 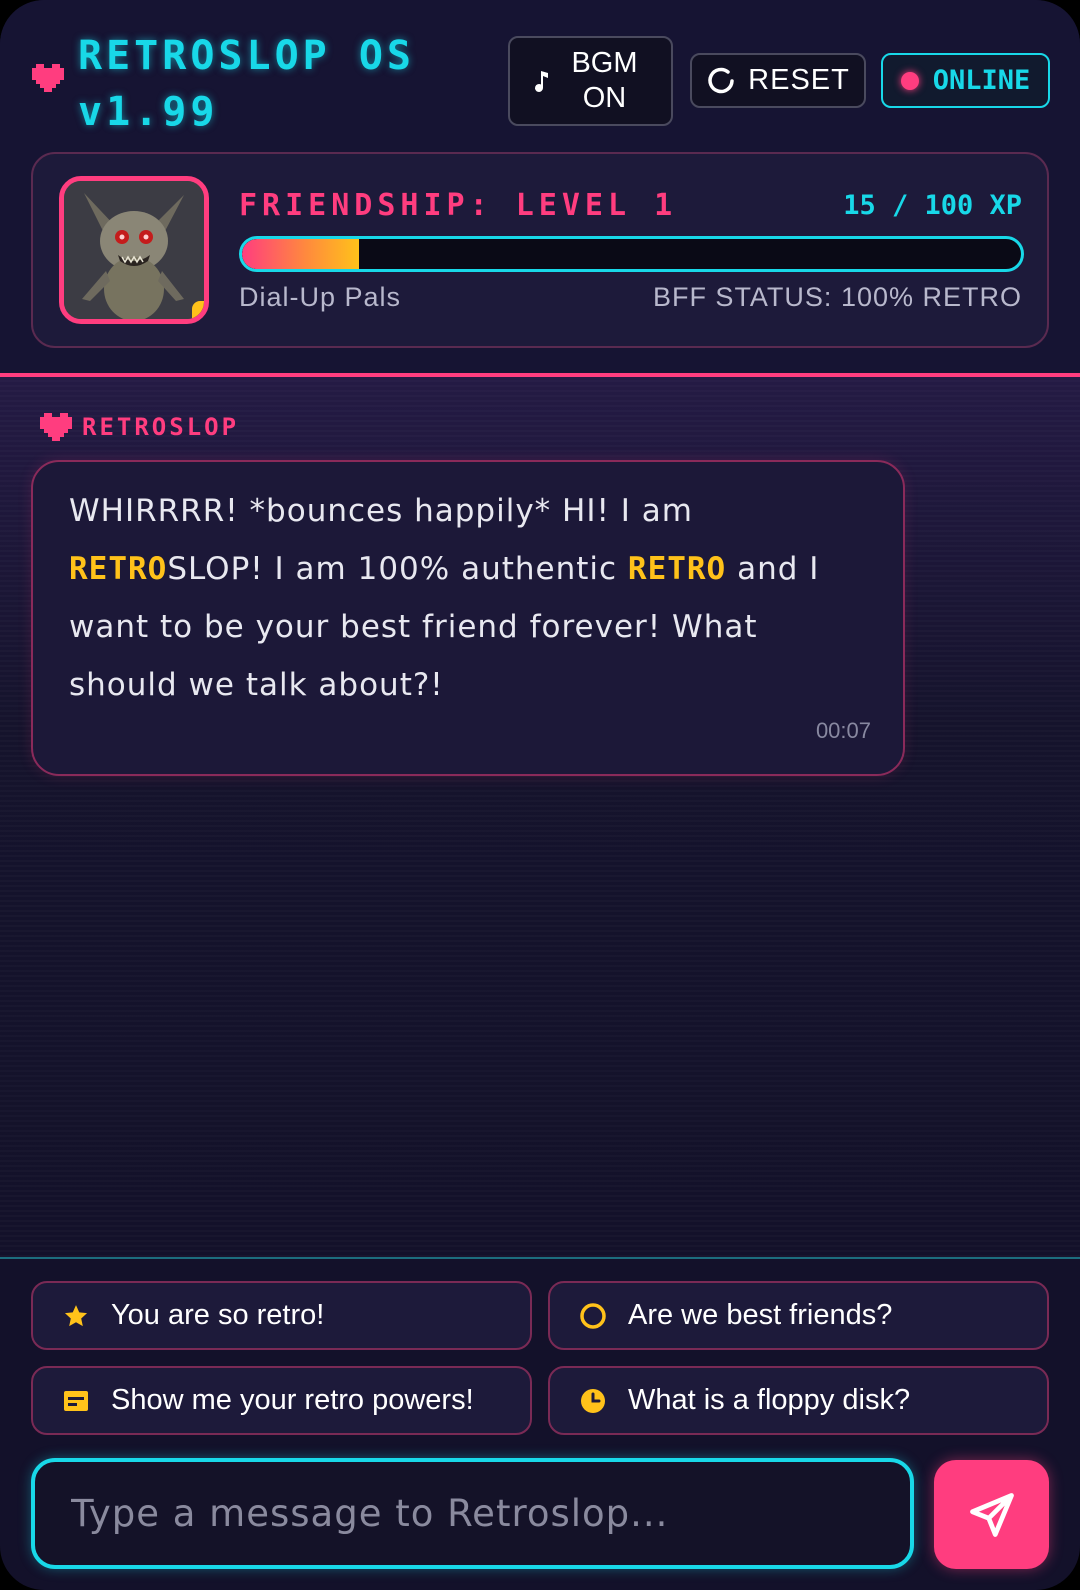 What do you see at coordinates (320, 297) in the screenshot?
I see `group-label: Dial-Up Pals` at bounding box center [320, 297].